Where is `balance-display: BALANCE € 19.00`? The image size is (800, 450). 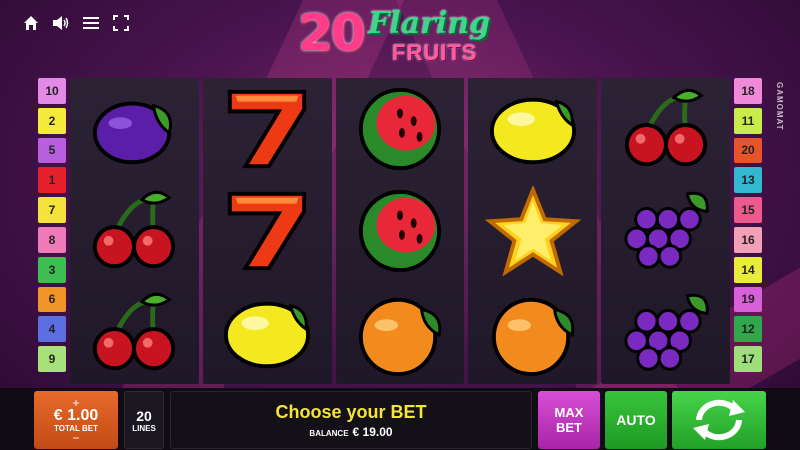 balance-display: BALANCE € 19.00 is located at coordinates (350, 432).